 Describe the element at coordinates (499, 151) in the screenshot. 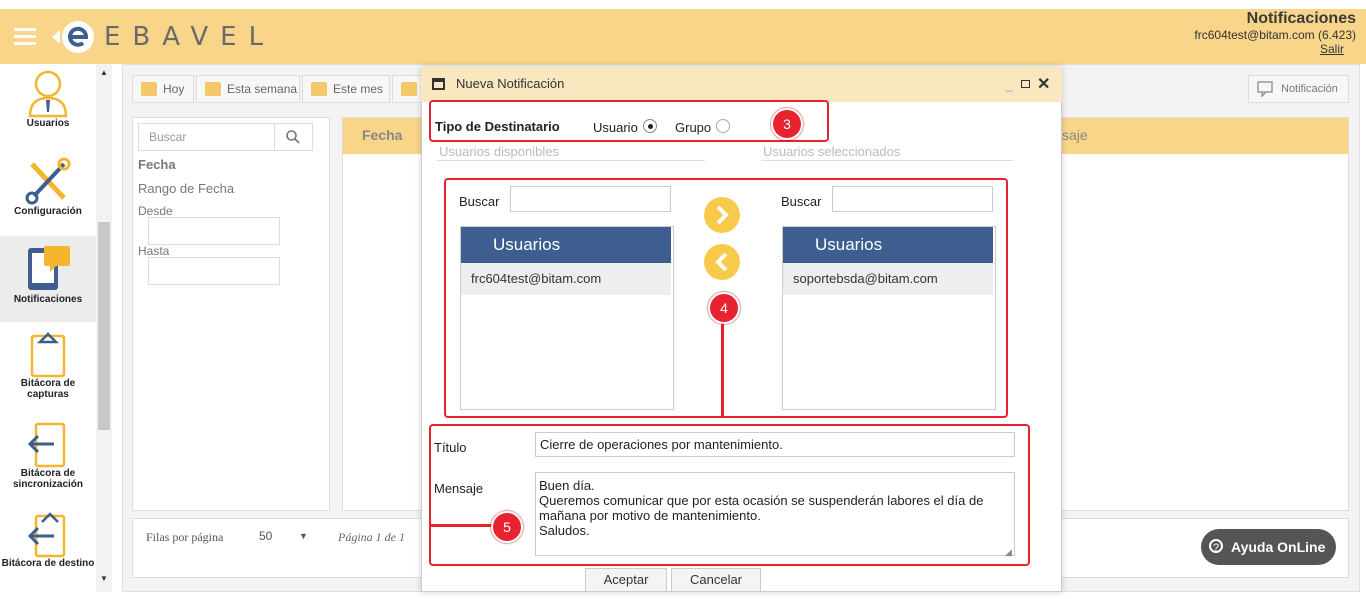

I see `available-users-label: Usuarios disponibles` at that location.